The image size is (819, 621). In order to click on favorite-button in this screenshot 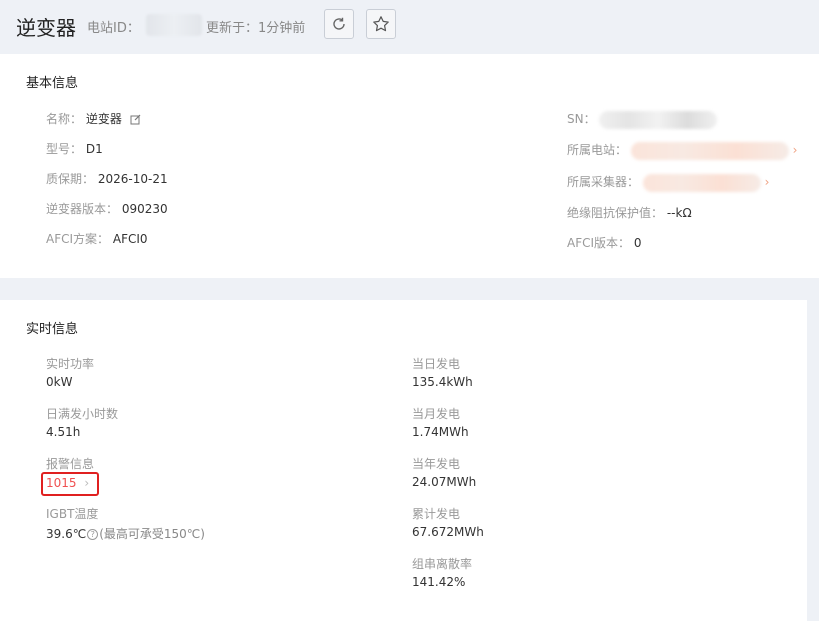, I will do `click(381, 24)`.